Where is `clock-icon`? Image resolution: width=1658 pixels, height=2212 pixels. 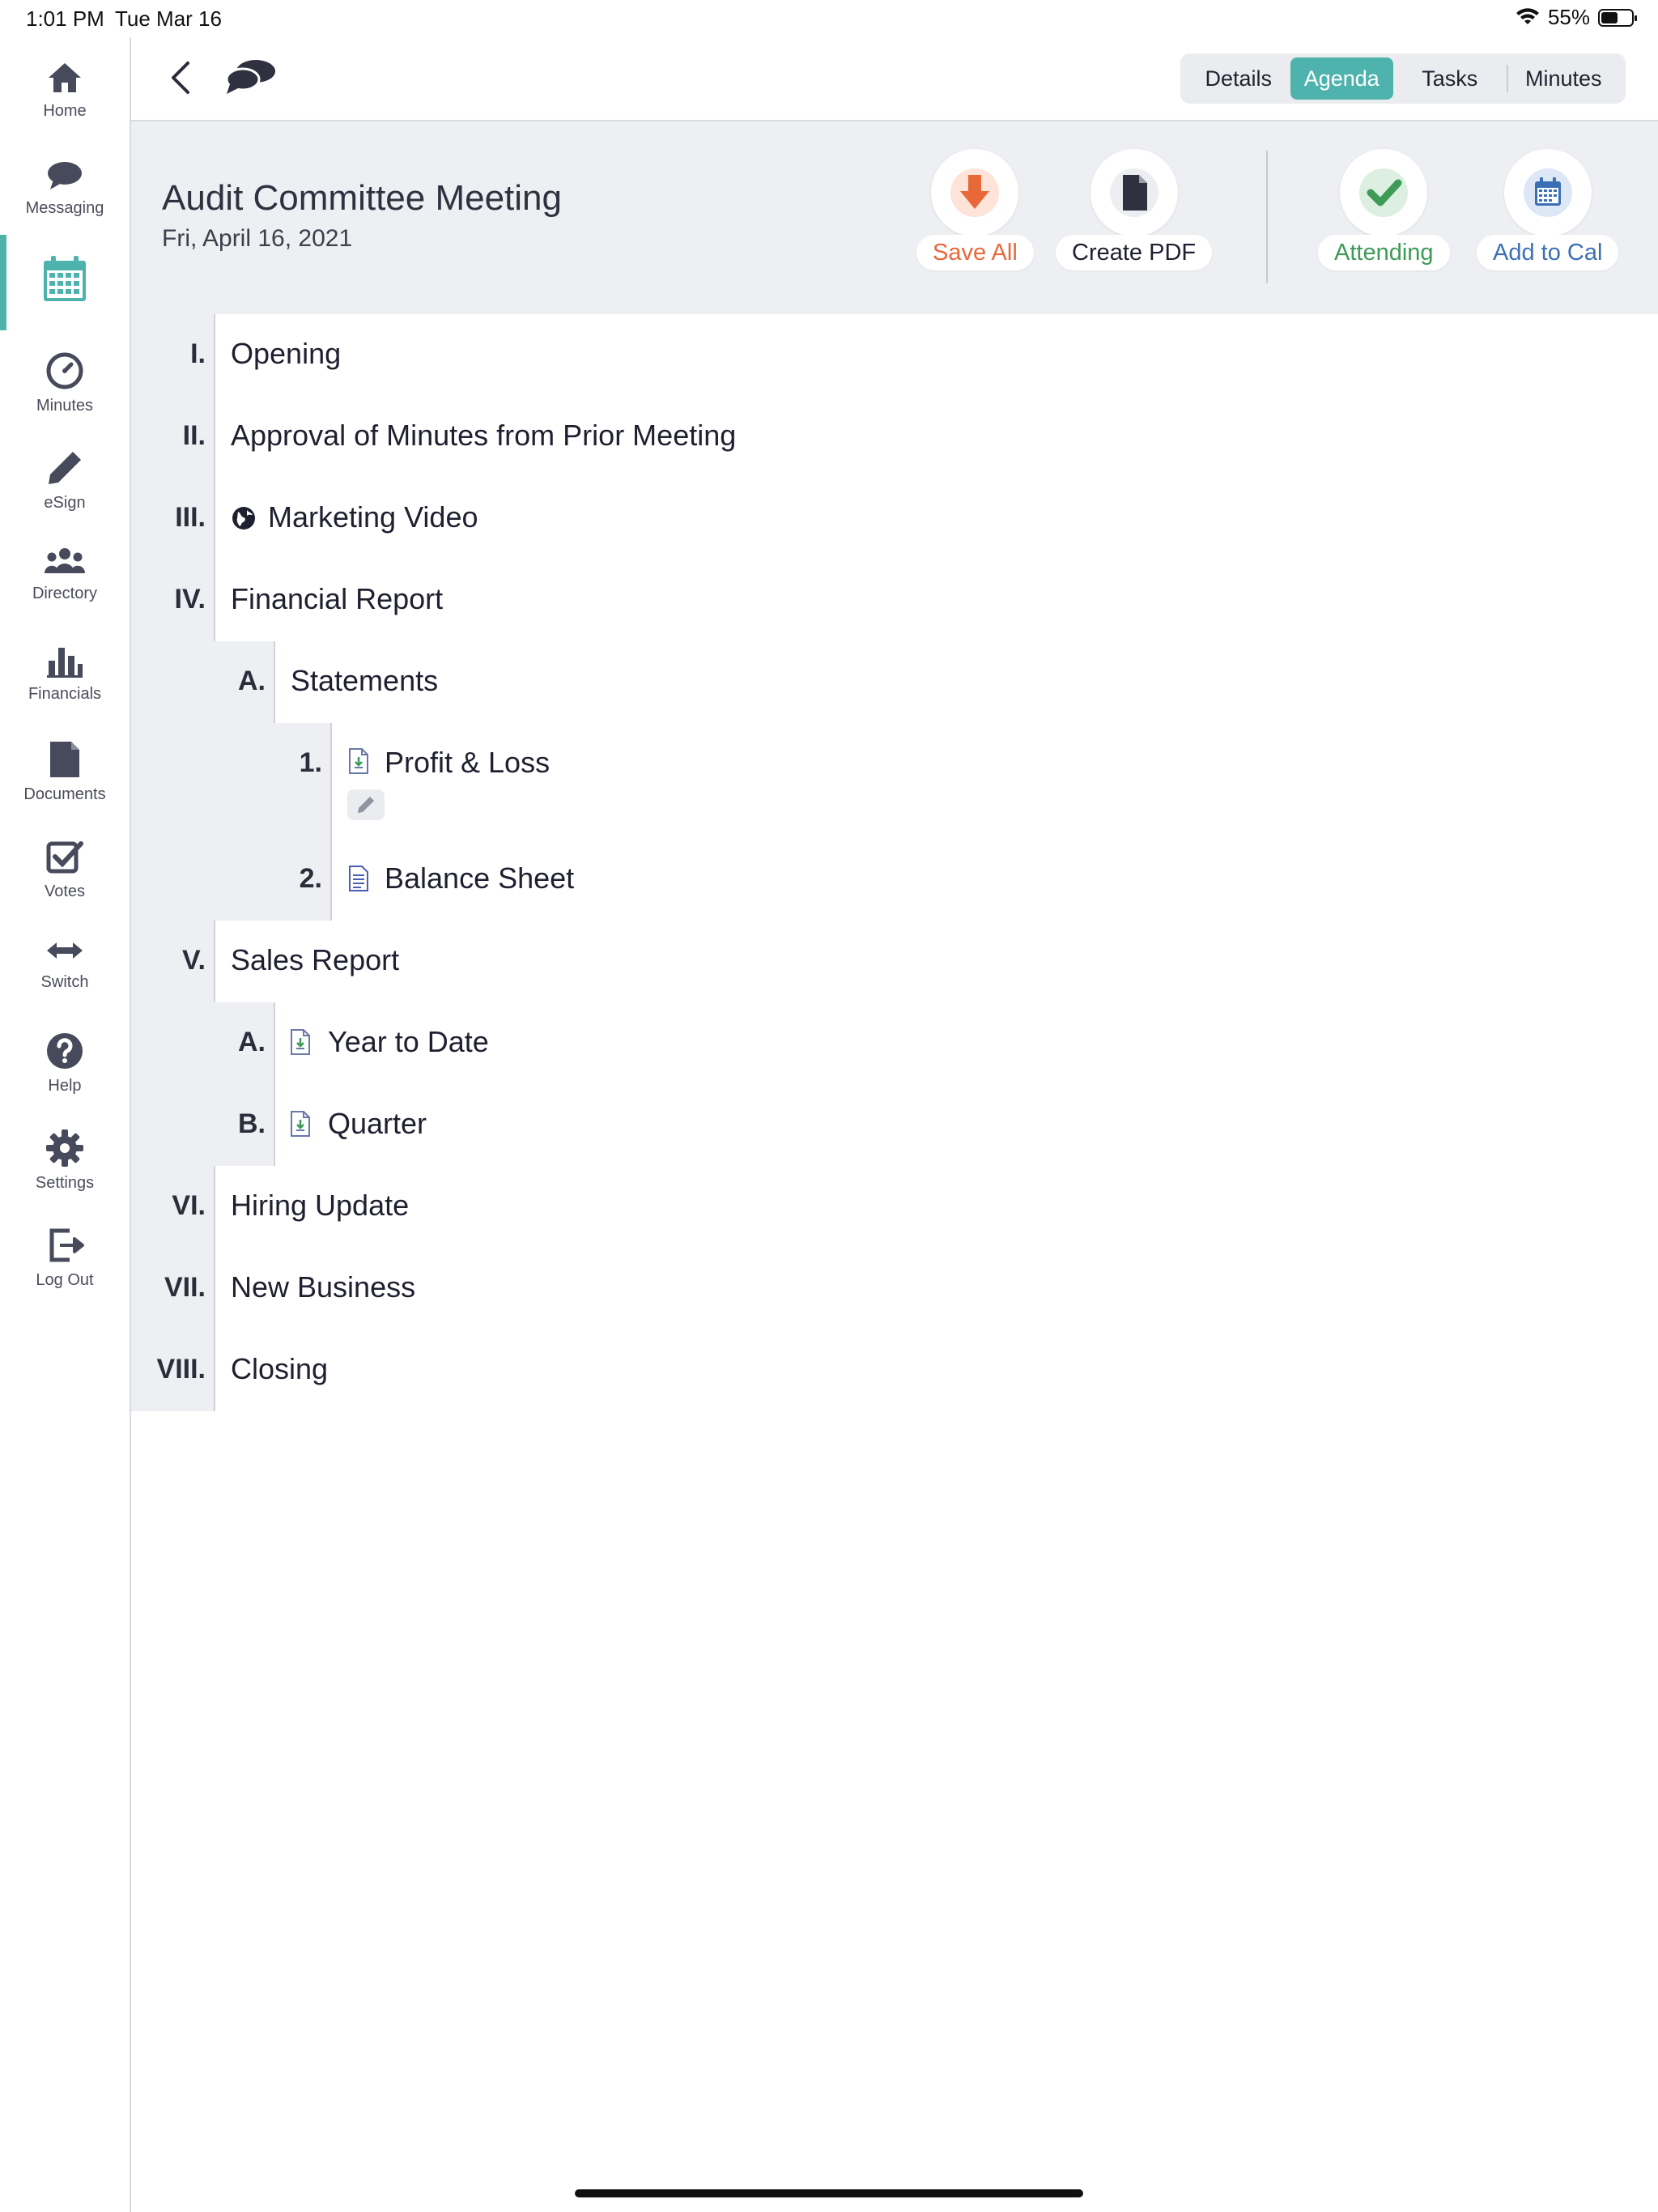 clock-icon is located at coordinates (64, 370).